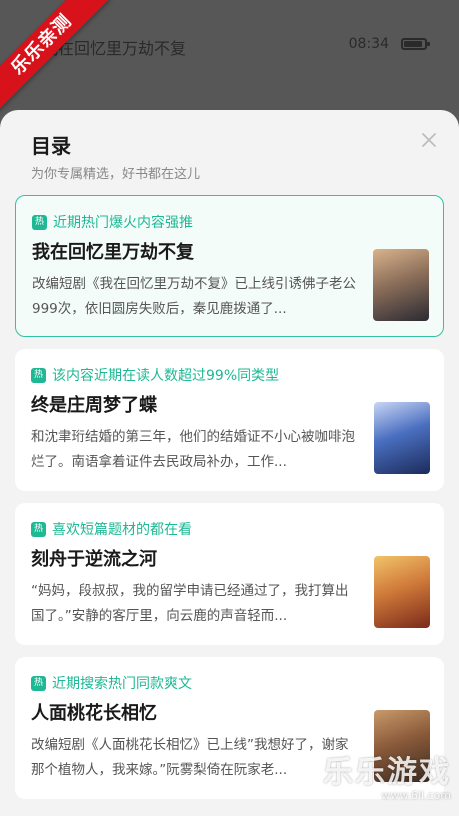  I want to click on close-icon, so click(429, 140).